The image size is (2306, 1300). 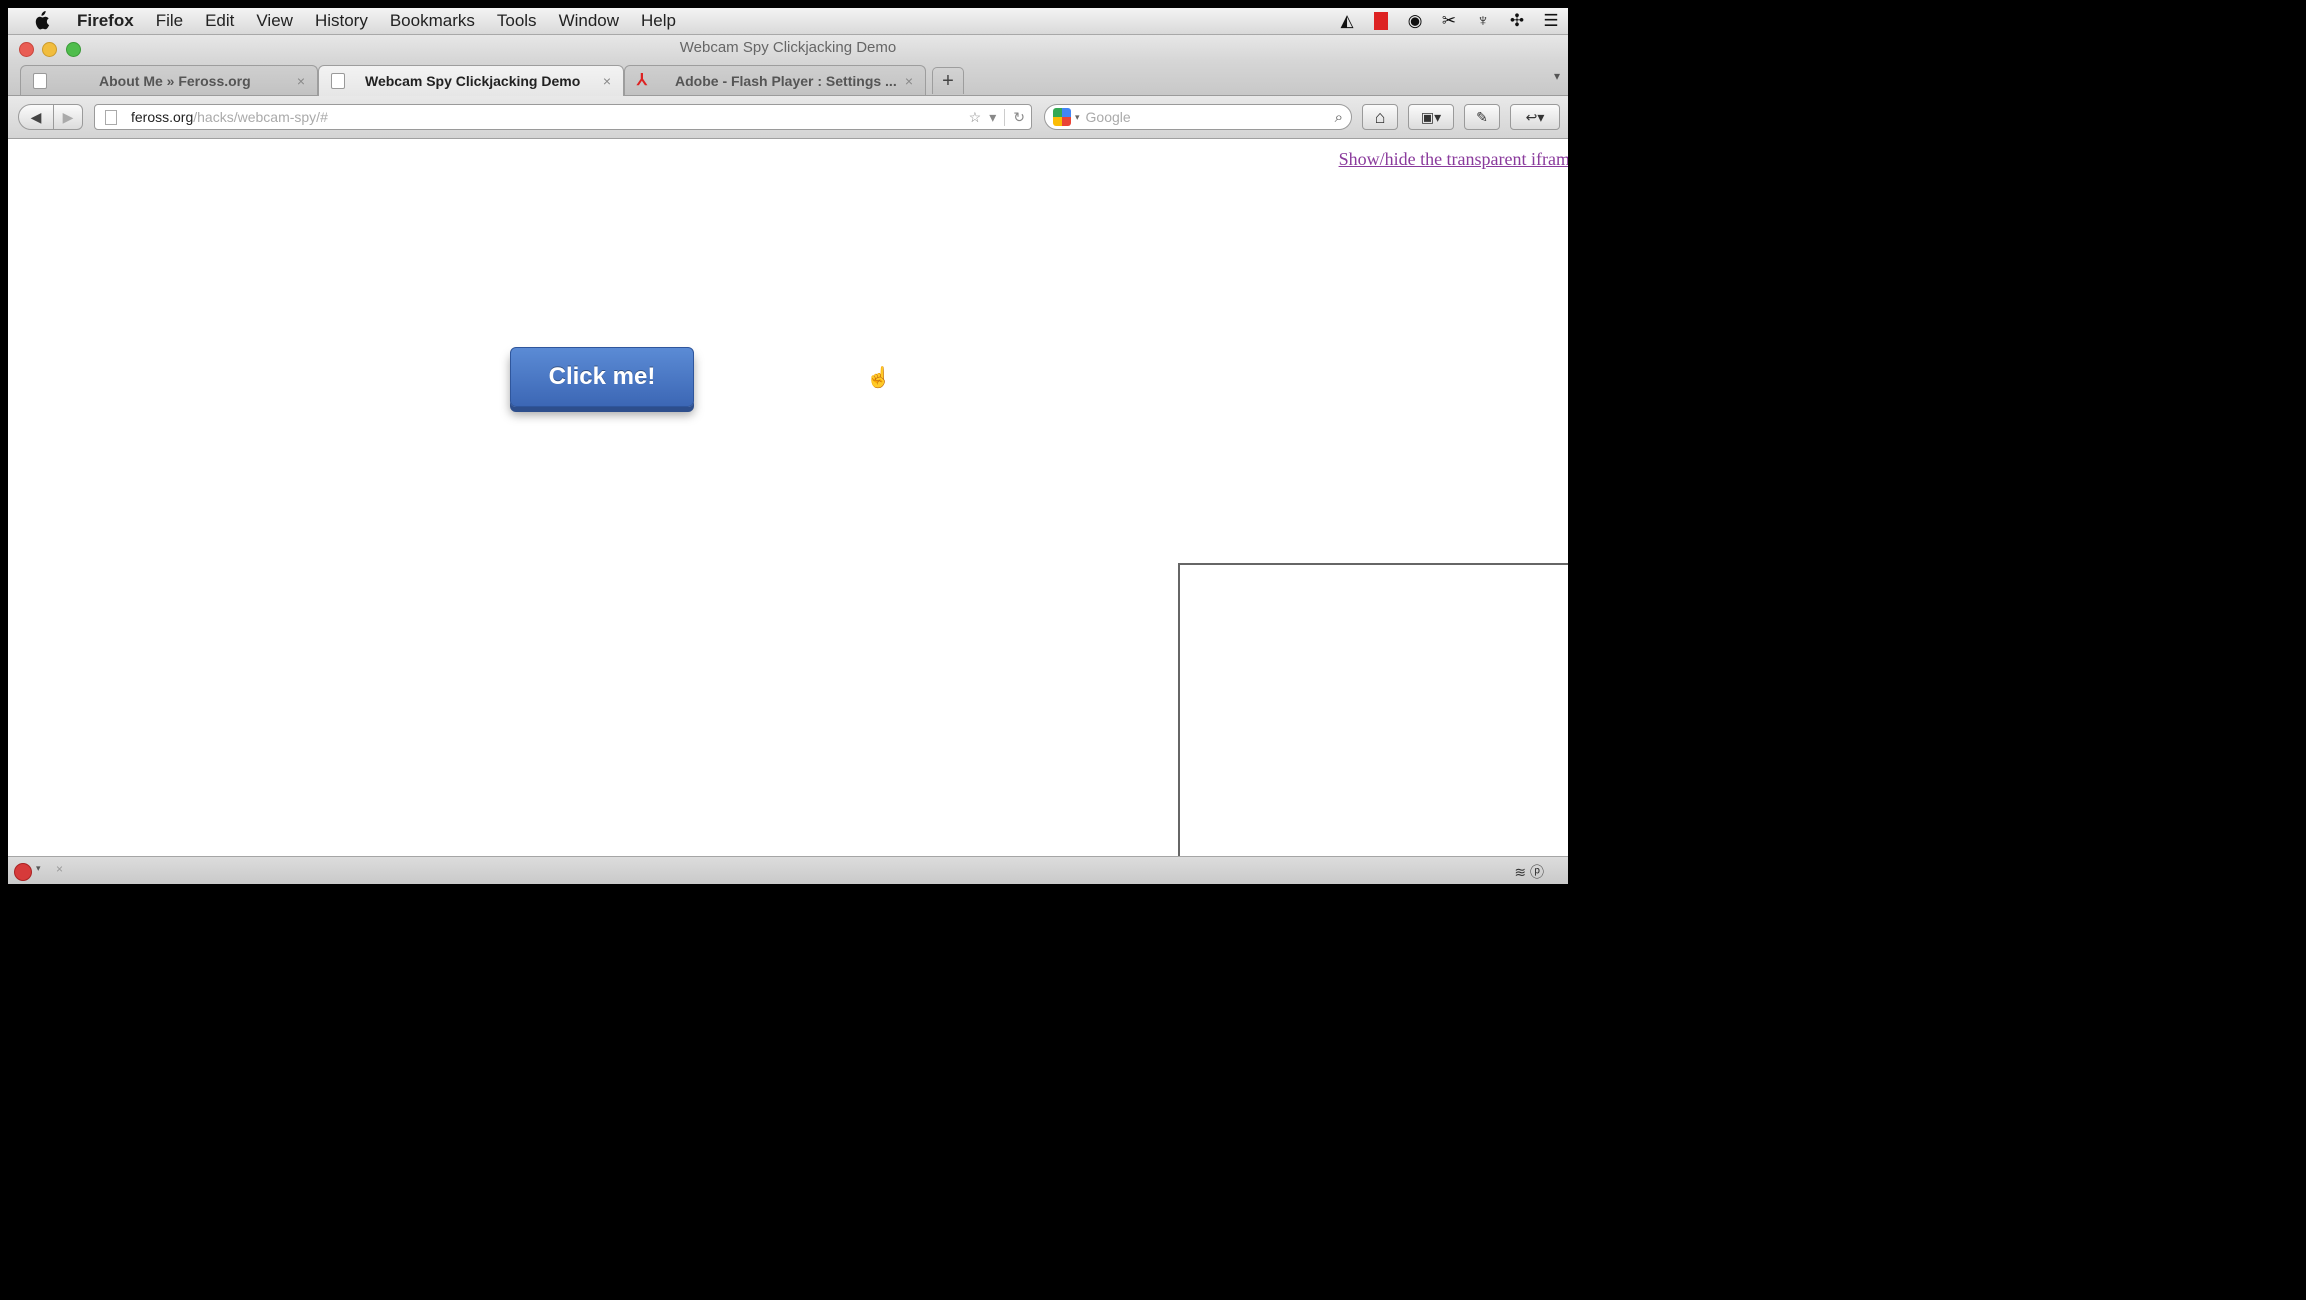 I want to click on menu-window: Window, so click(x=589, y=21).